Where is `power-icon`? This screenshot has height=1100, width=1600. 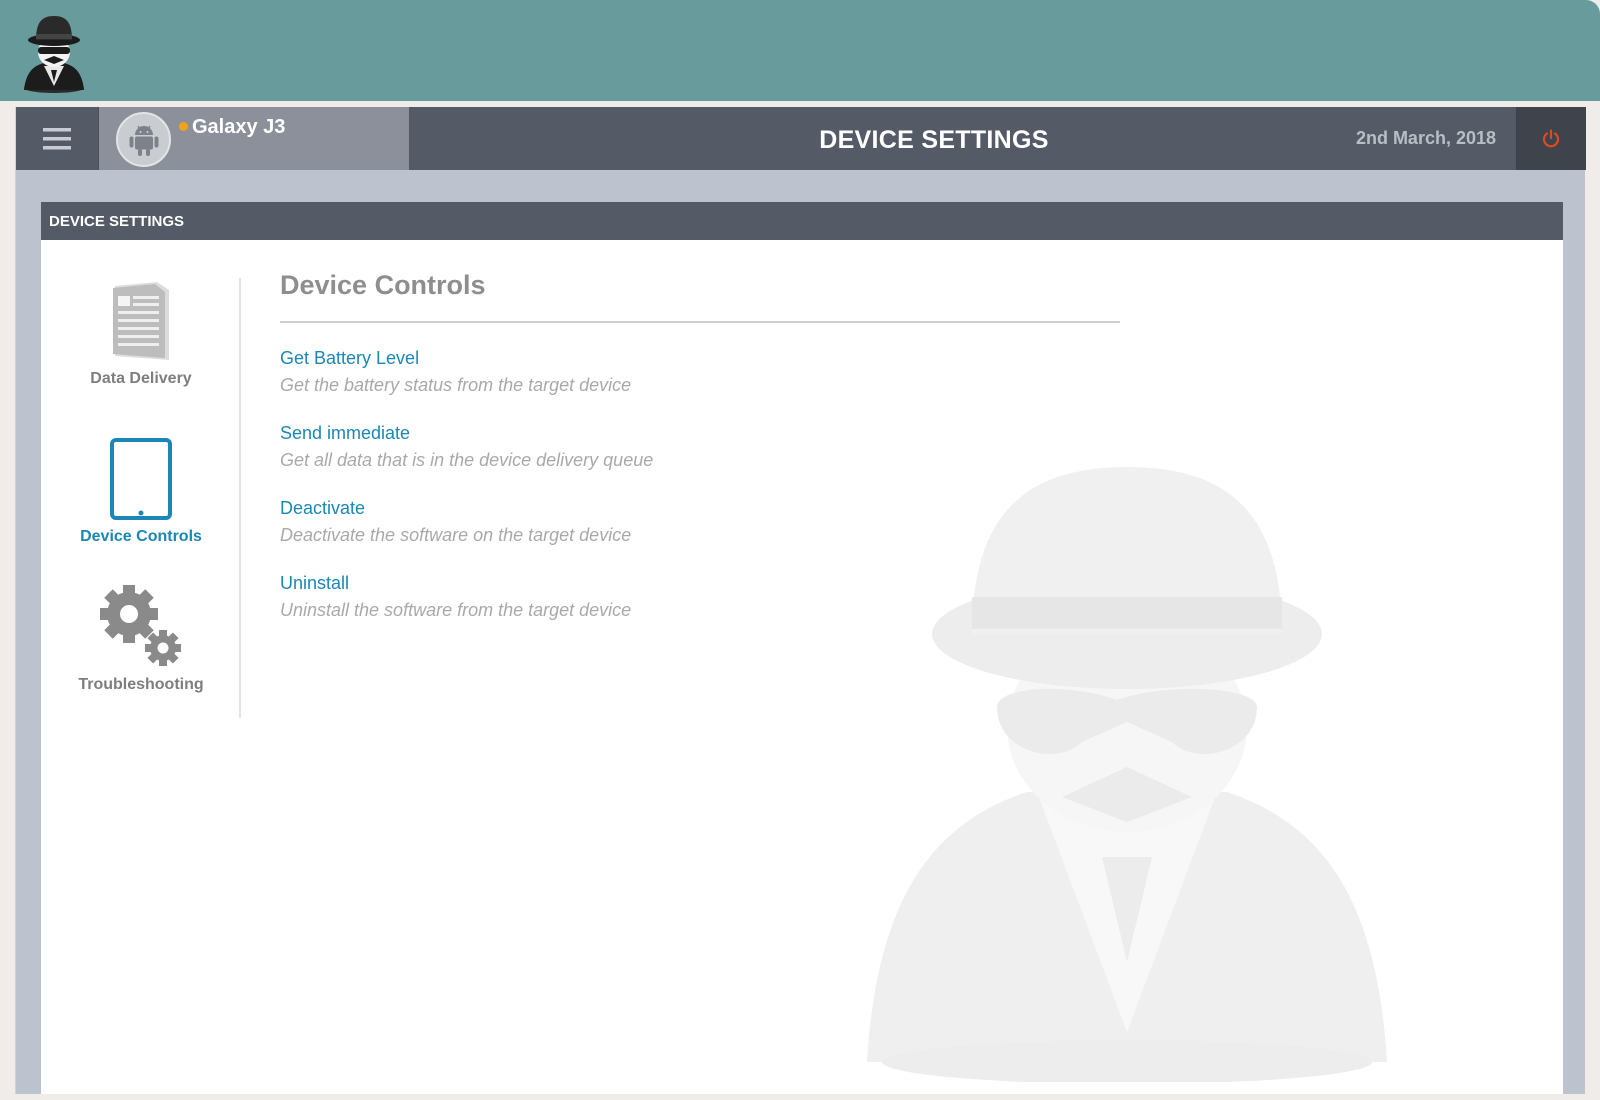
power-icon is located at coordinates (1551, 137).